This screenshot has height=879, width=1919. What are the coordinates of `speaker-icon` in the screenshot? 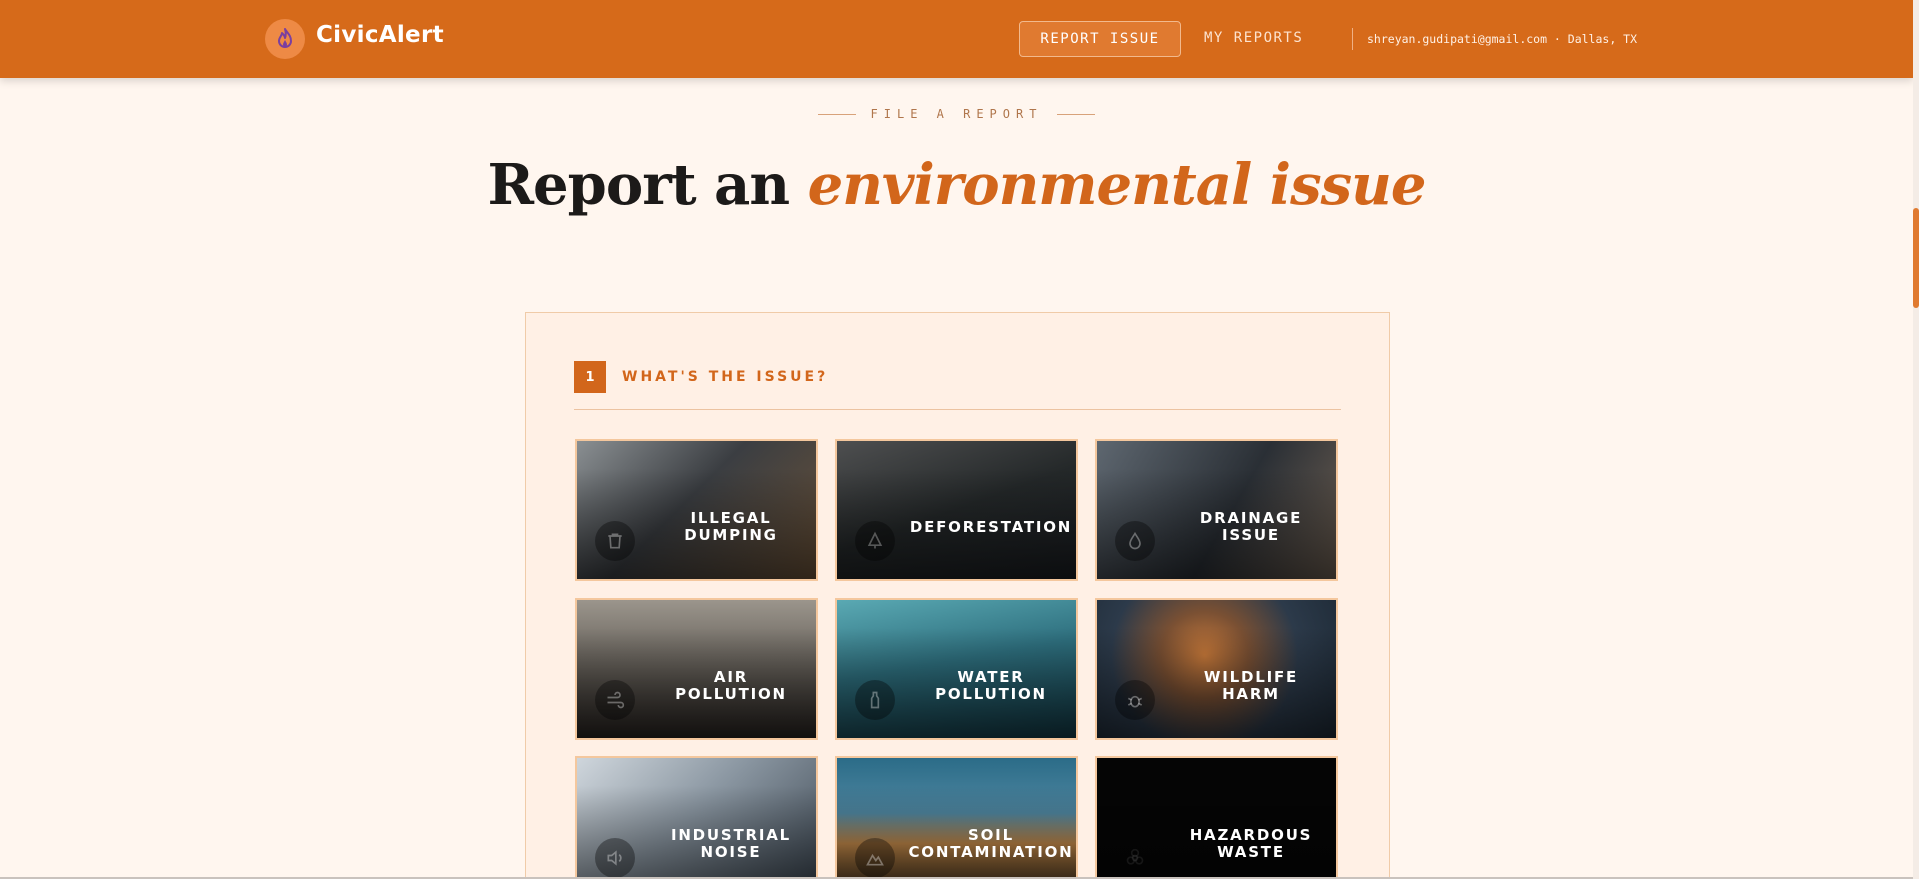 It's located at (615, 858).